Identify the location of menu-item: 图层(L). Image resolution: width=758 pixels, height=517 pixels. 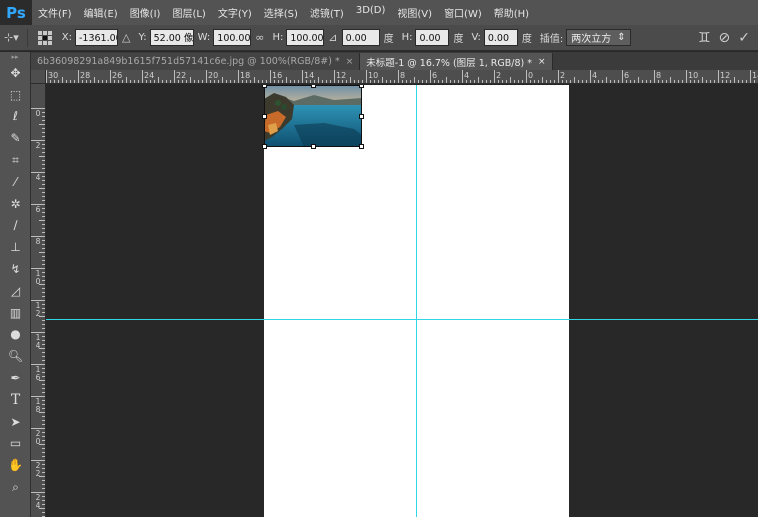
(188, 12).